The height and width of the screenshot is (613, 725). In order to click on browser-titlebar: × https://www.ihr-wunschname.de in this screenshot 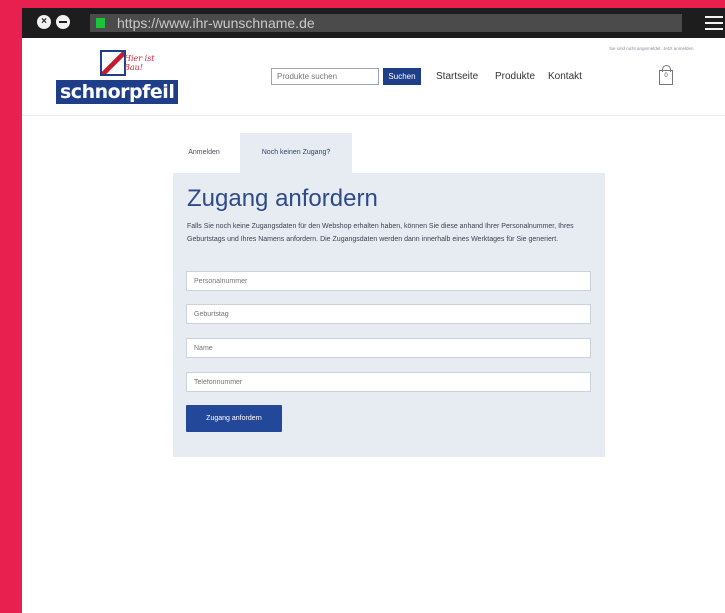, I will do `click(373, 23)`.